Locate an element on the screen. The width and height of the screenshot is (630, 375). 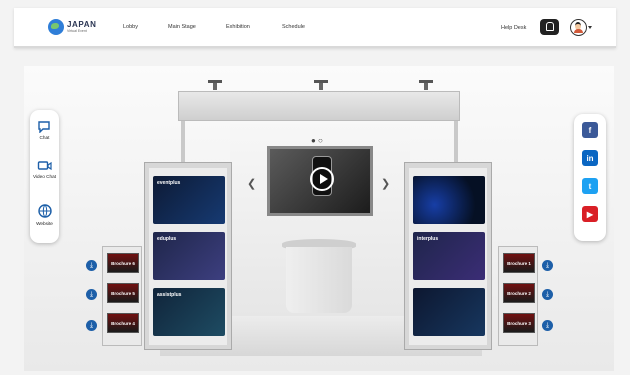
right-banner-stand: interplus is located at coordinates (448, 256).